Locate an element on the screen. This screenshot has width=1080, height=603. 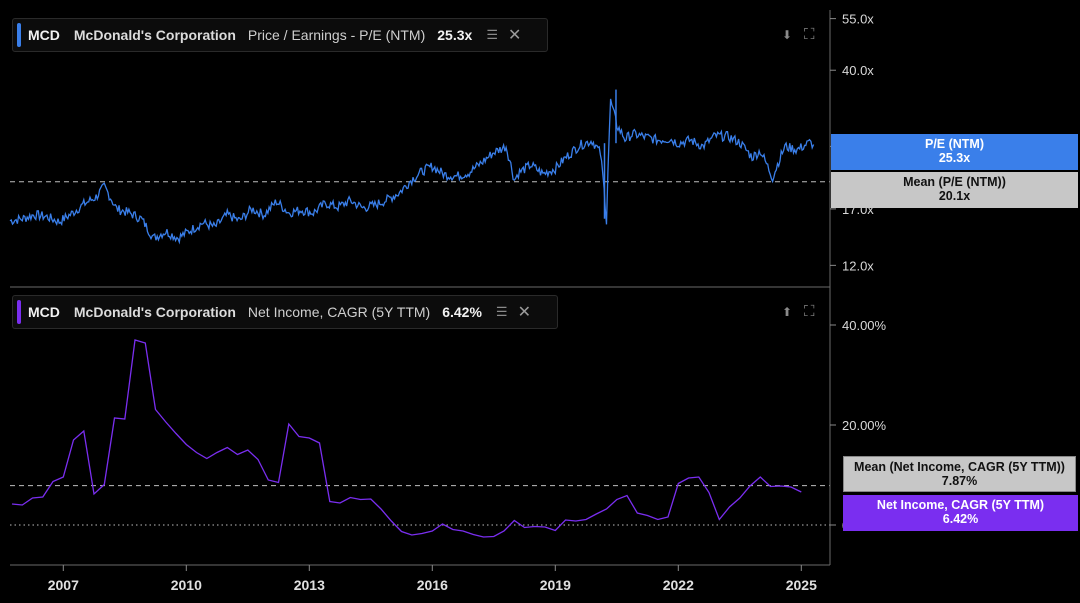
pe-mean-box: Mean (P/E (NTM)) 20.1x is located at coordinates (954, 190).